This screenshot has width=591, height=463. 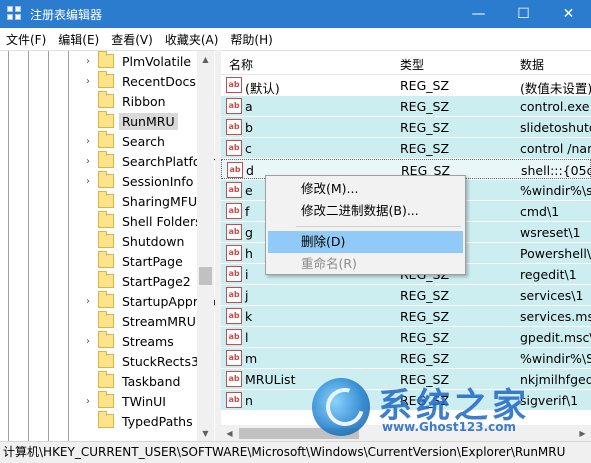 I want to click on value-name: b, so click(x=249, y=127).